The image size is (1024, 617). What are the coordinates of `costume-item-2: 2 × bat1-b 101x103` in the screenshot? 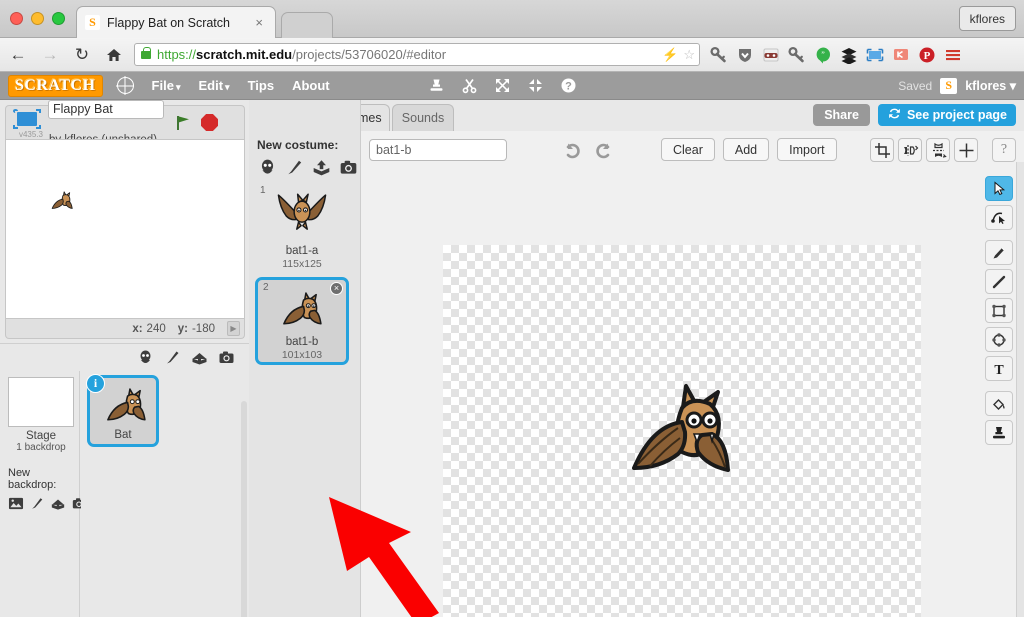 It's located at (302, 321).